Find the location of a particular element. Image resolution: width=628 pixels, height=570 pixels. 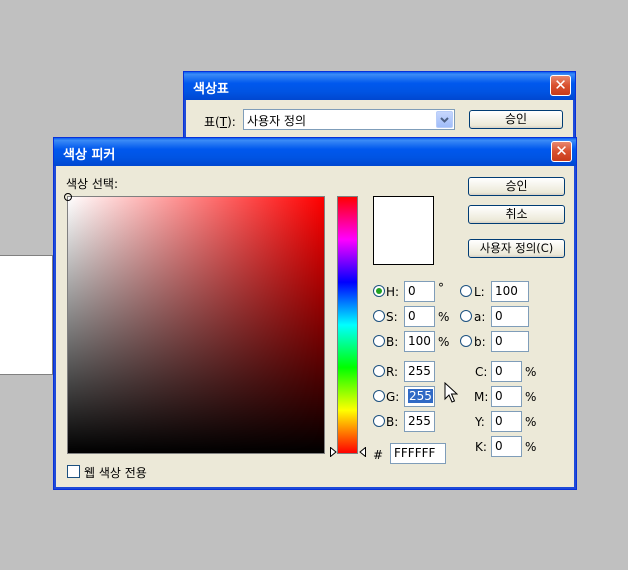

hue-field: 0 is located at coordinates (419, 291).